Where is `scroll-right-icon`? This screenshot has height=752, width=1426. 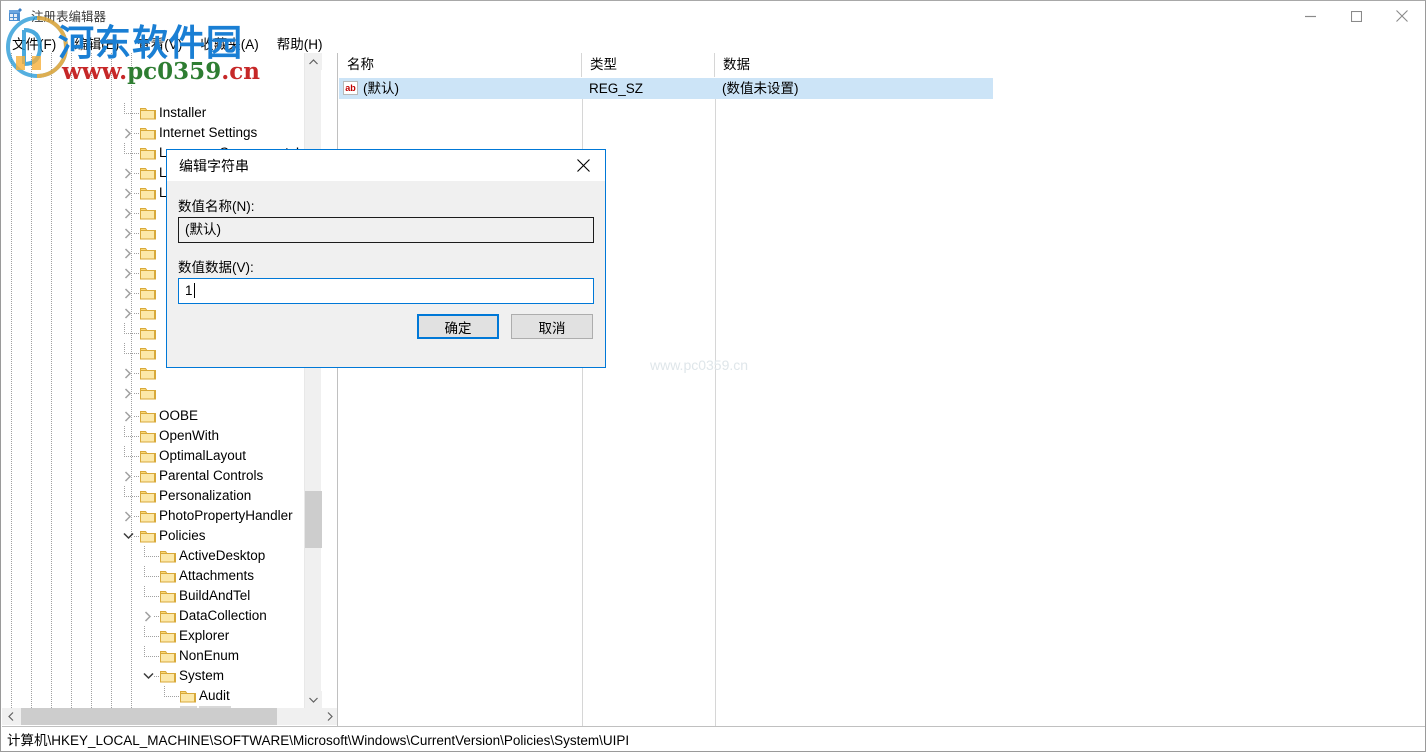 scroll-right-icon is located at coordinates (329, 716).